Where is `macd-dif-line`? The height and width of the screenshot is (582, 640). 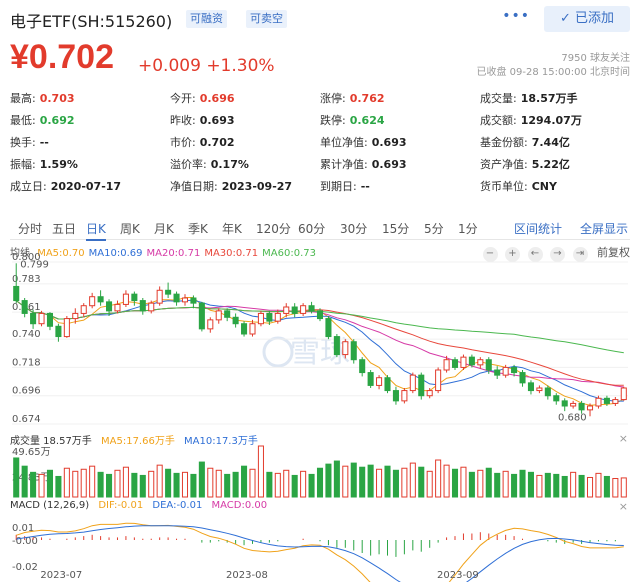
macd-dif-line is located at coordinates (320, 552).